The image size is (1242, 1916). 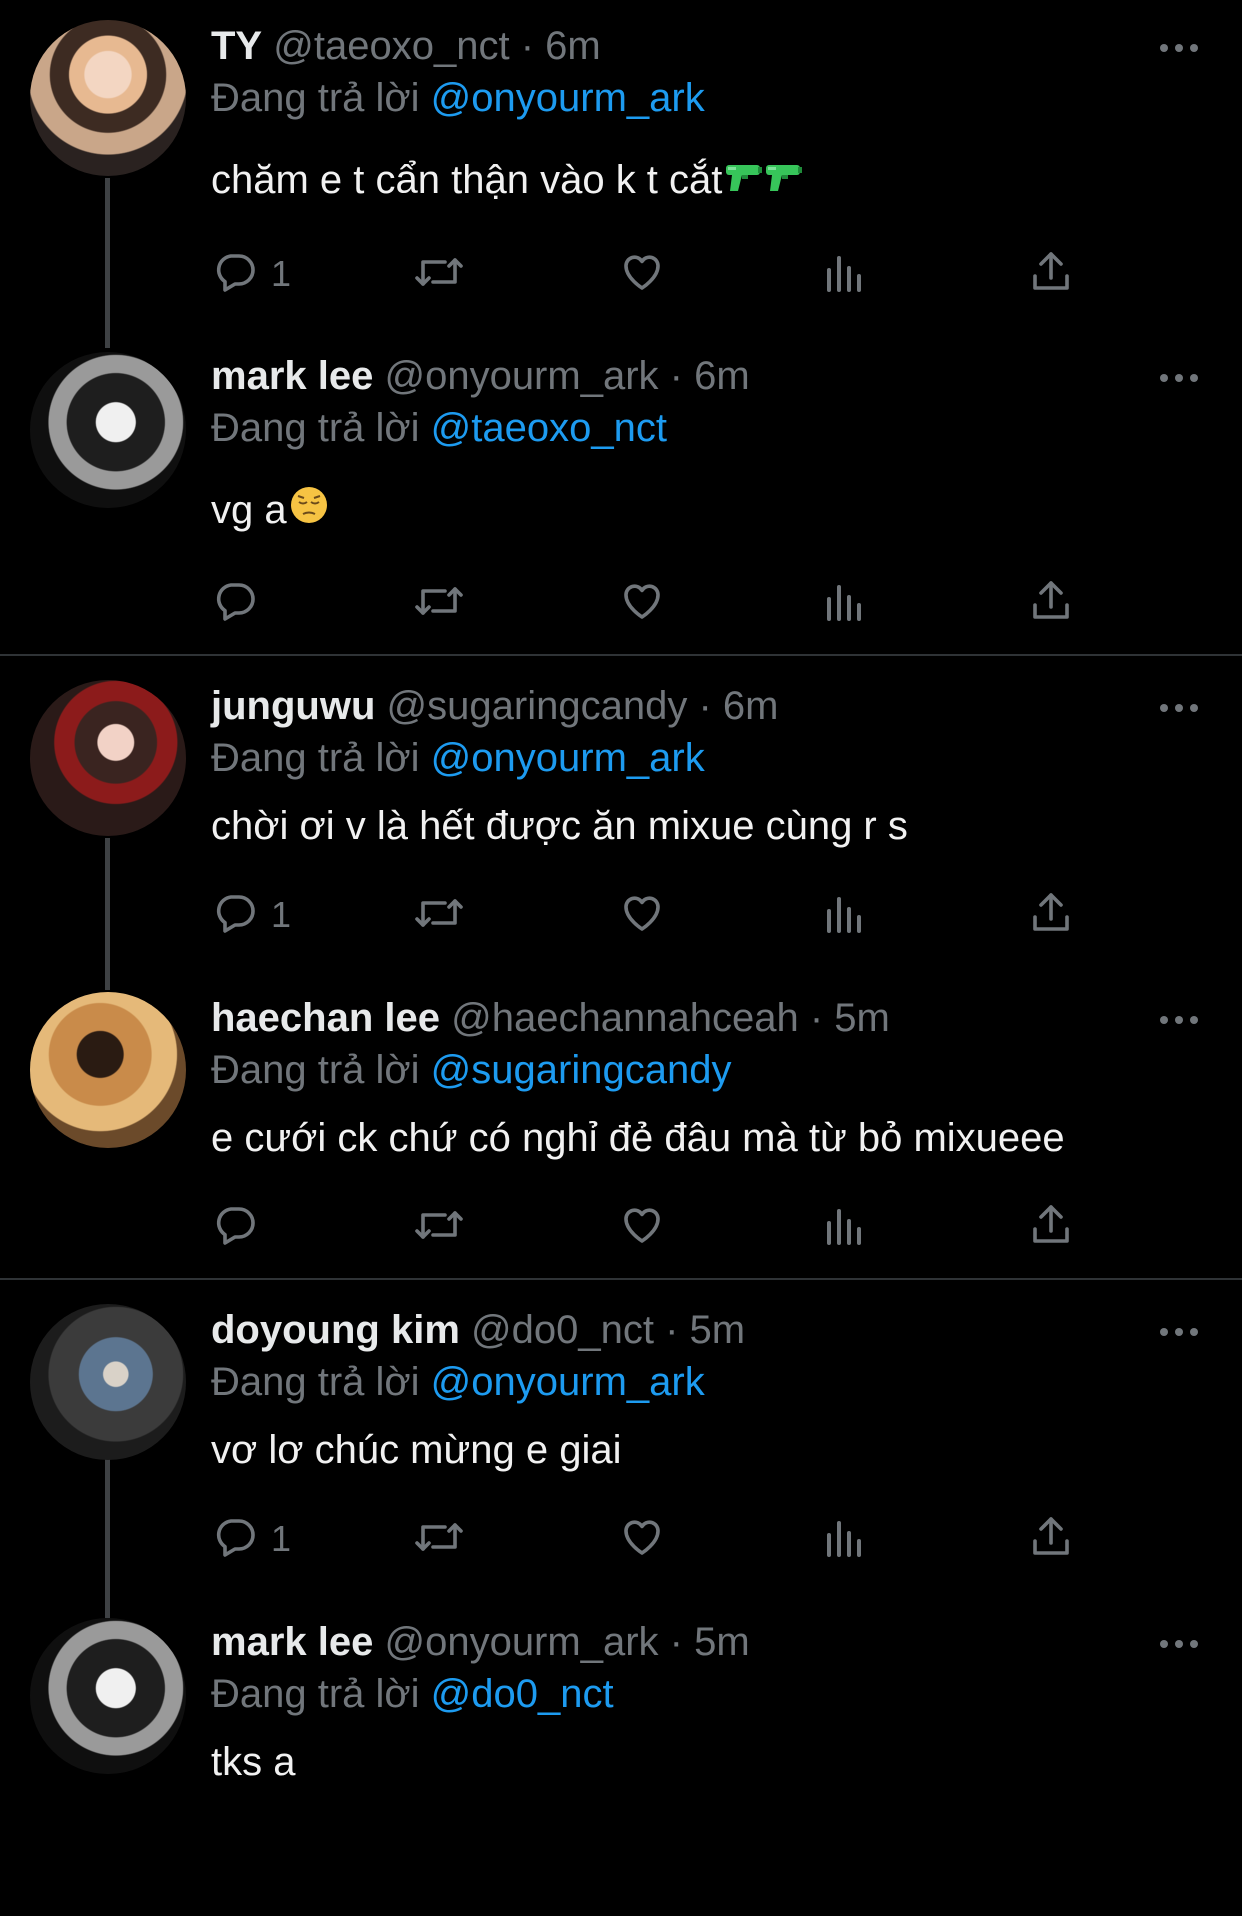 I want to click on retweet-icon, so click(x=439, y=274).